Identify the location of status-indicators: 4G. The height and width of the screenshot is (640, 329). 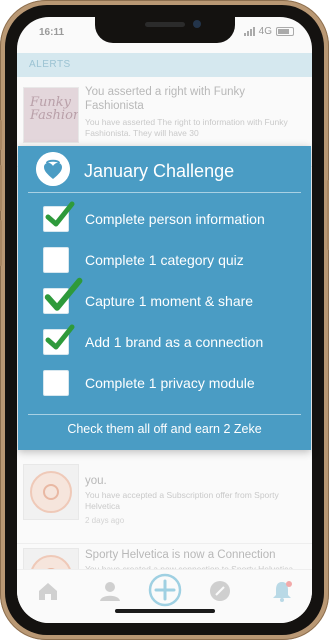
(268, 31).